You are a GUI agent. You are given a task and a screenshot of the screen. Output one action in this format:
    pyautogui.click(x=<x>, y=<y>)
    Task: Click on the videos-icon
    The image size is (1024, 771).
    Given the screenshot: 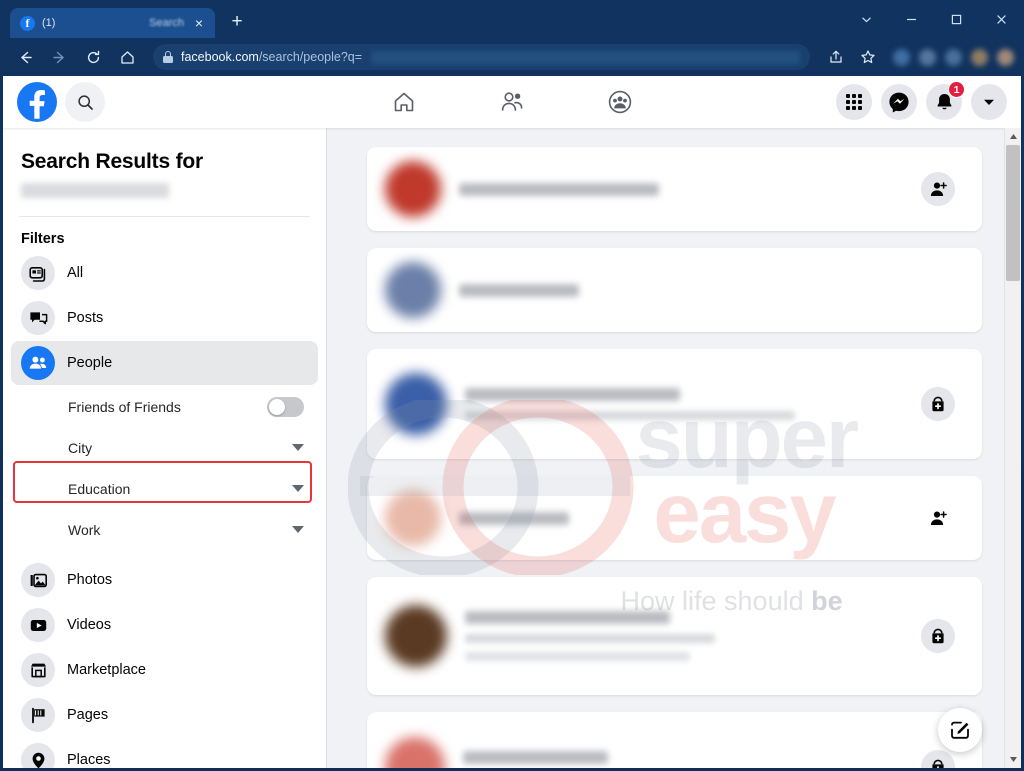 What is the action you would take?
    pyautogui.click(x=38, y=625)
    